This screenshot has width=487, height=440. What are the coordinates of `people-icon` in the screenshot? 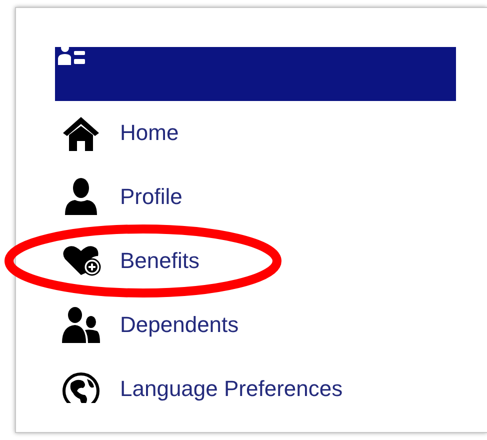 It's located at (81, 325).